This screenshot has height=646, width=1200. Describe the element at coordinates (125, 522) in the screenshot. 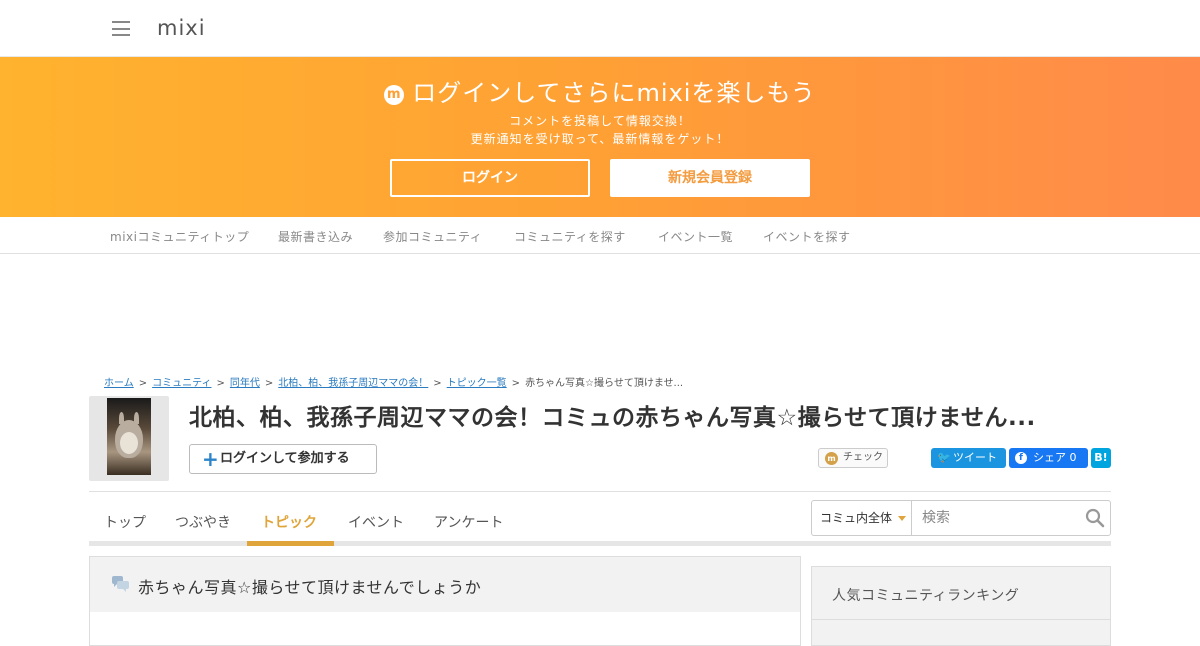

I see `tab-top: トップ` at that location.